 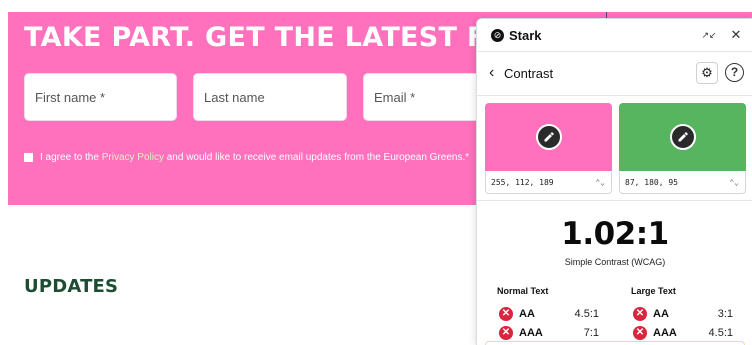 I want to click on large-aaa-row: ✕ AAA, so click(x=655, y=333).